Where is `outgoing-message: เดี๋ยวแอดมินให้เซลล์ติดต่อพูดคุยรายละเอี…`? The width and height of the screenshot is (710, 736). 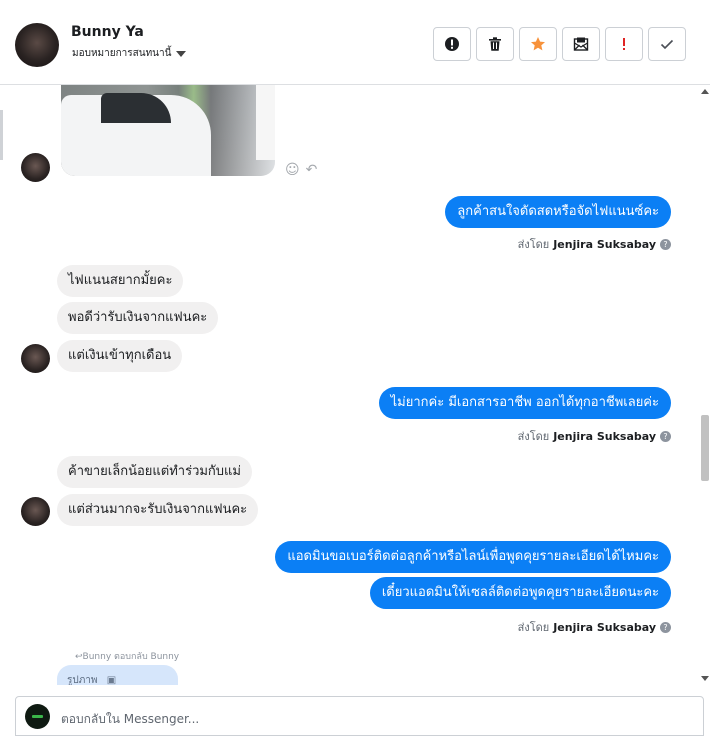 outgoing-message: เดี๋ยวแอดมินให้เซลล์ติดต่อพูดคุยรายละเอี… is located at coordinates (520, 593).